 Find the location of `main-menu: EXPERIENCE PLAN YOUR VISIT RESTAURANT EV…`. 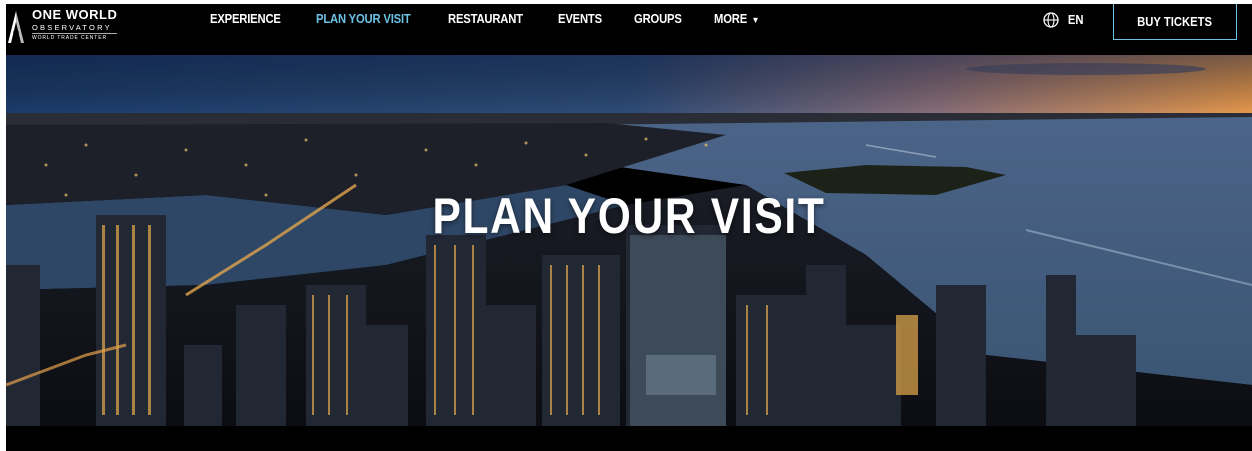

main-menu: EXPERIENCE PLAN YOUR VISIT RESTAURANT EV… is located at coordinates (500, 19).